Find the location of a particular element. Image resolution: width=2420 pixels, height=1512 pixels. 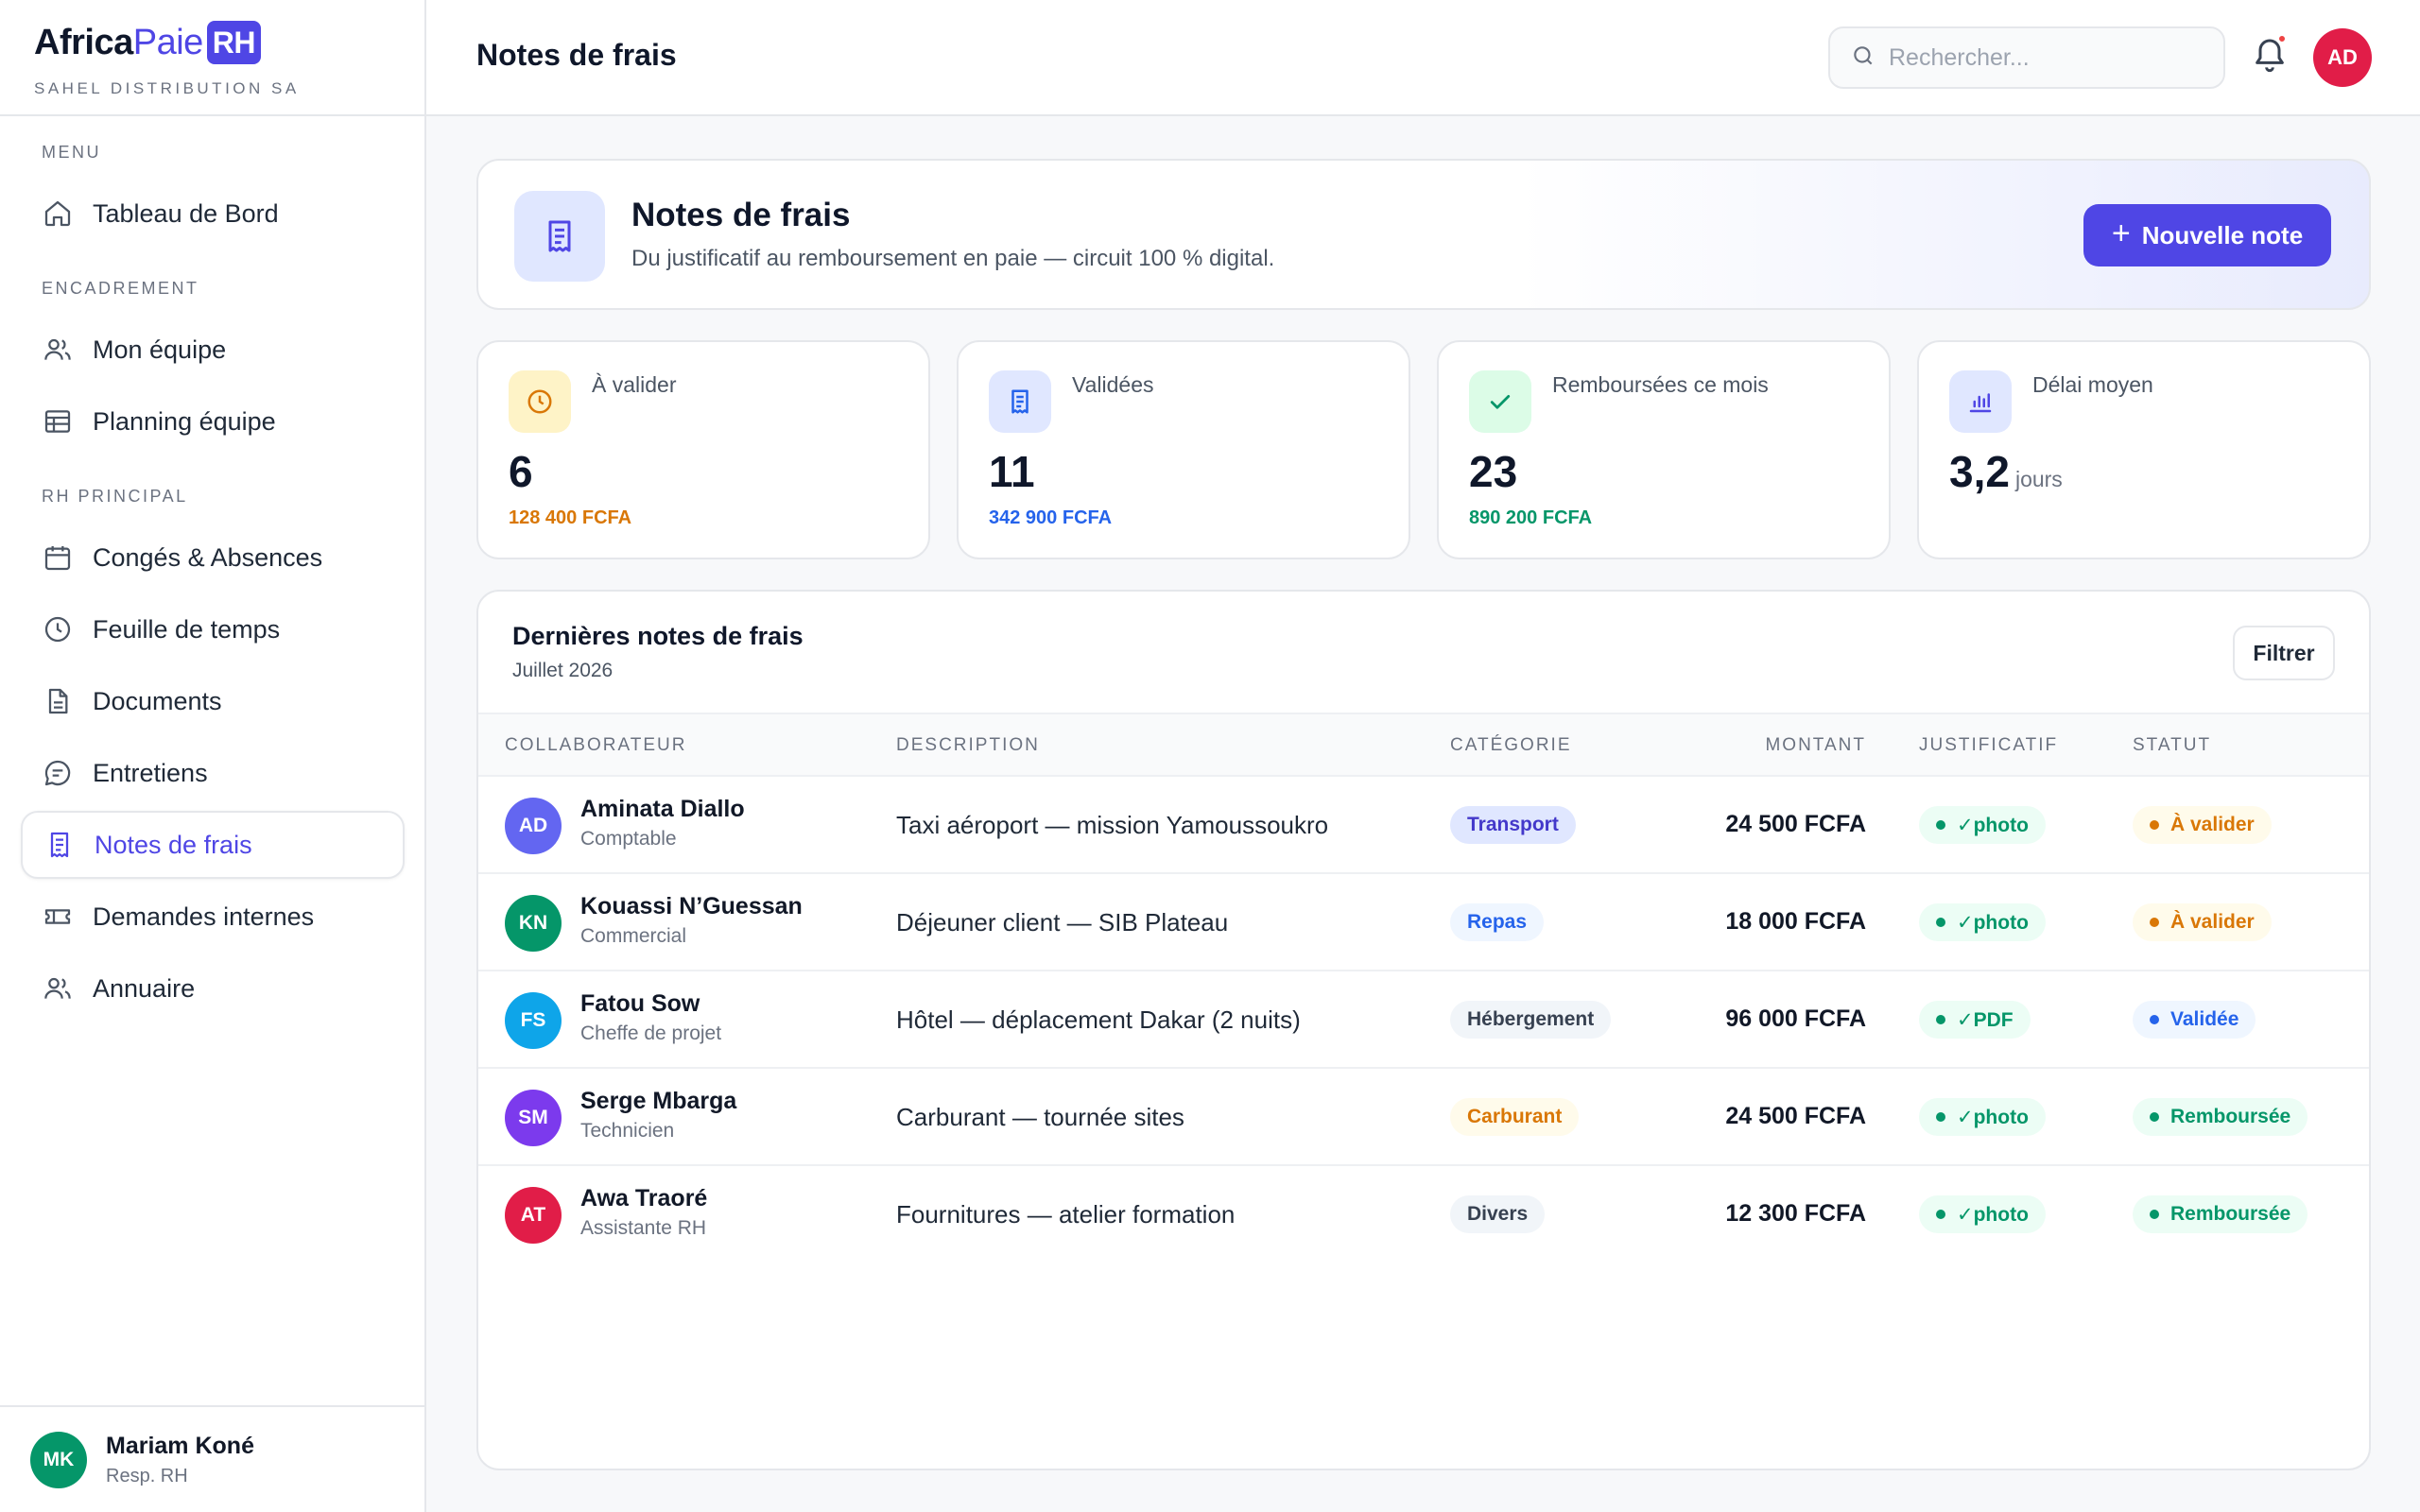

search-box is located at coordinates (2026, 57).